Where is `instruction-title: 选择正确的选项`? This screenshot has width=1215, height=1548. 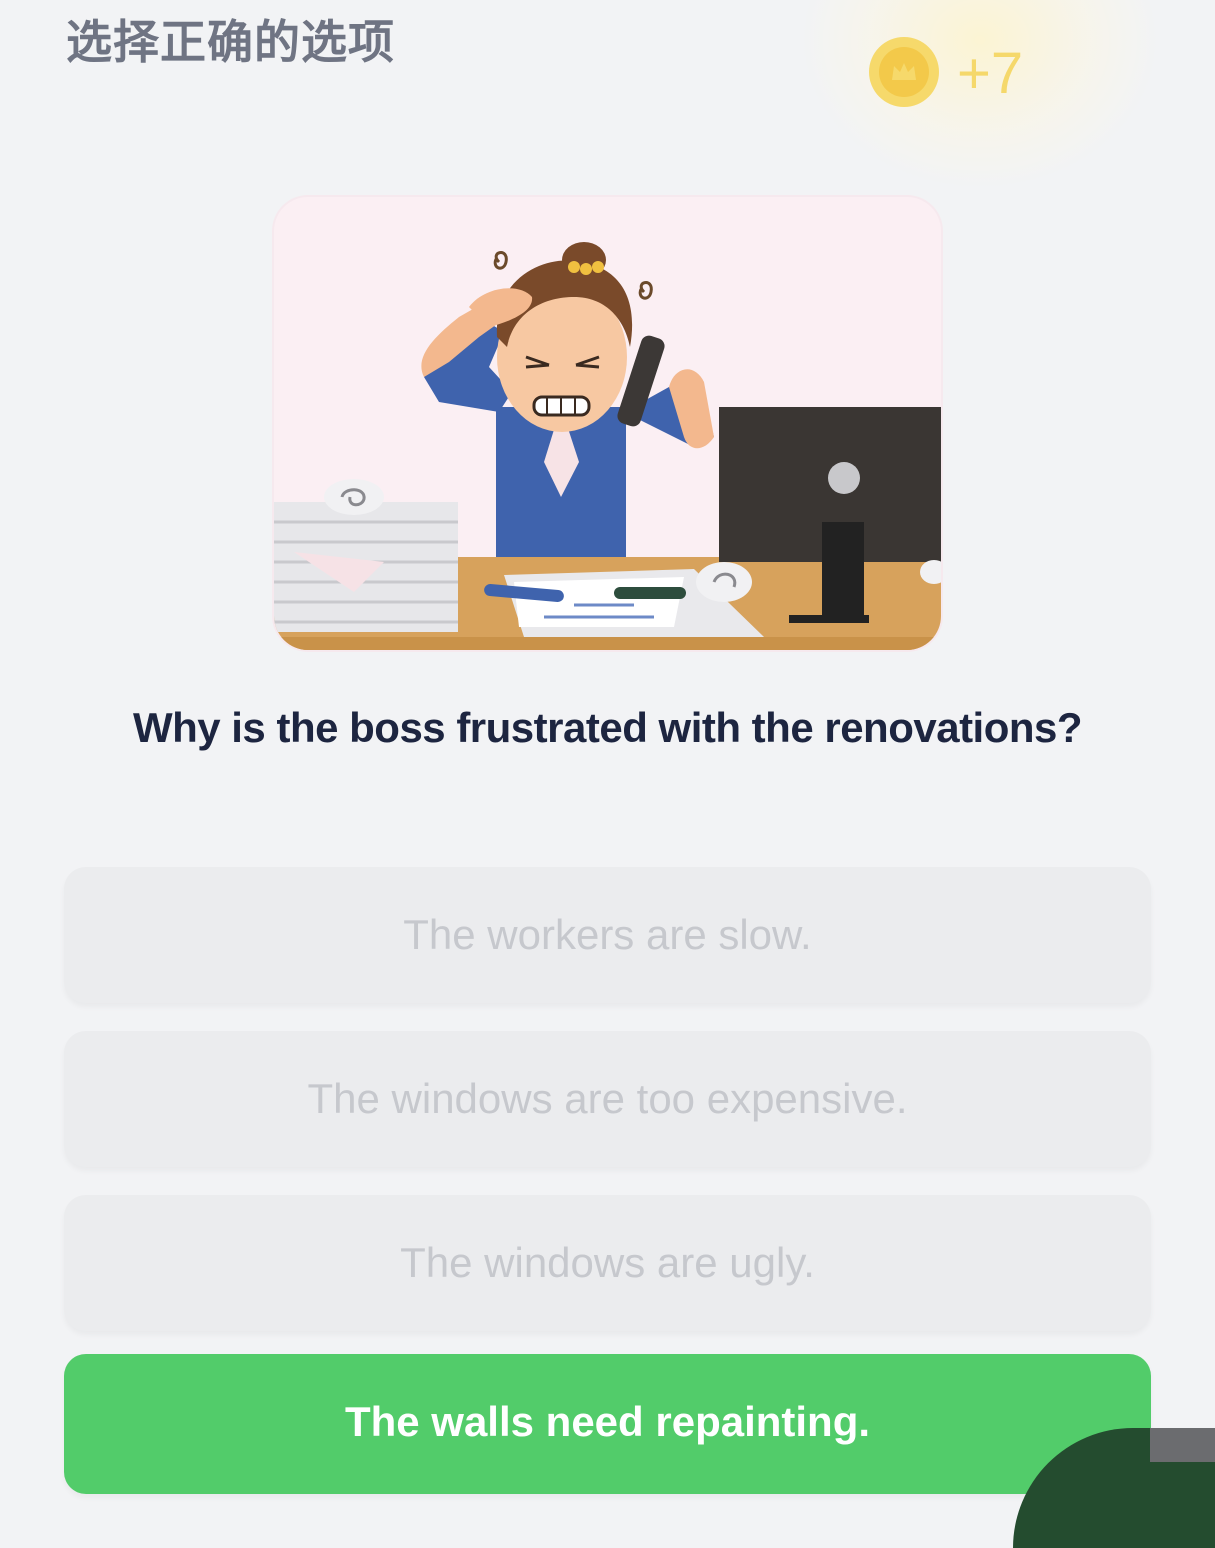 instruction-title: 选择正确的选项 is located at coordinates (230, 42).